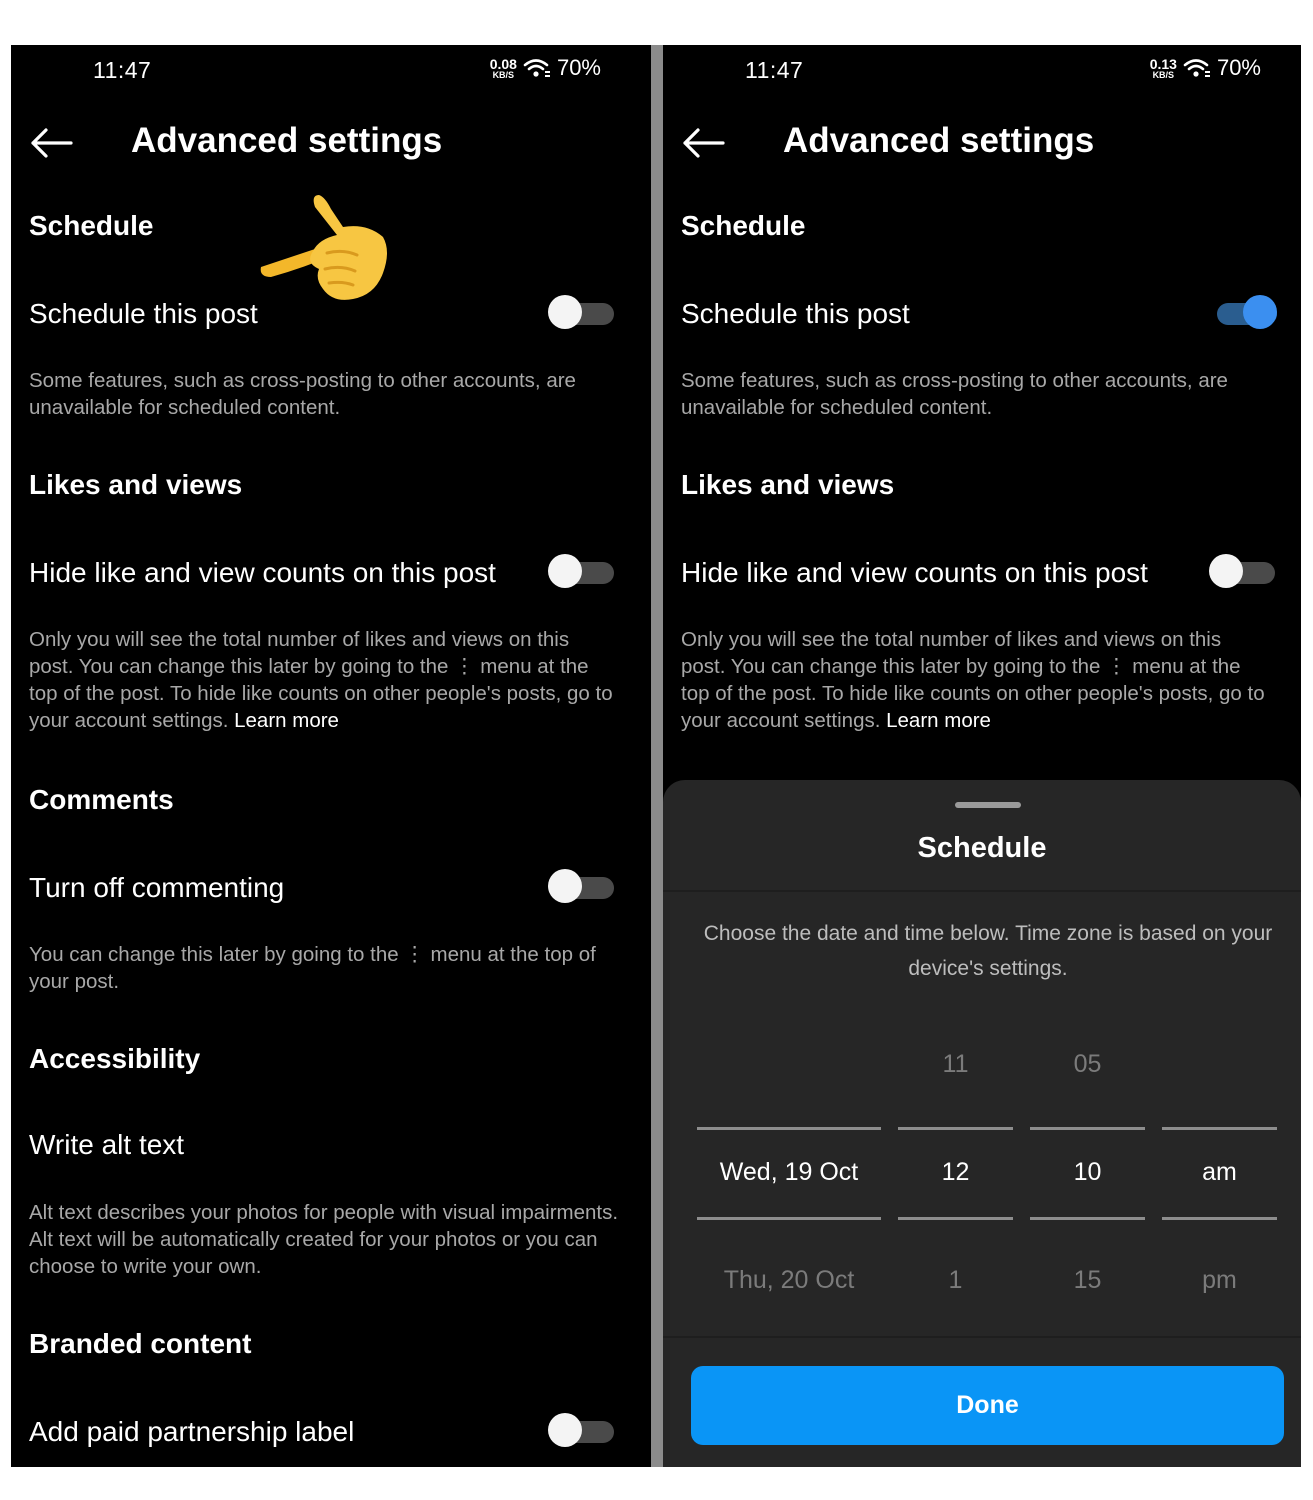  What do you see at coordinates (1087, 1172) in the screenshot?
I see `minute-wheel-selected: 10` at bounding box center [1087, 1172].